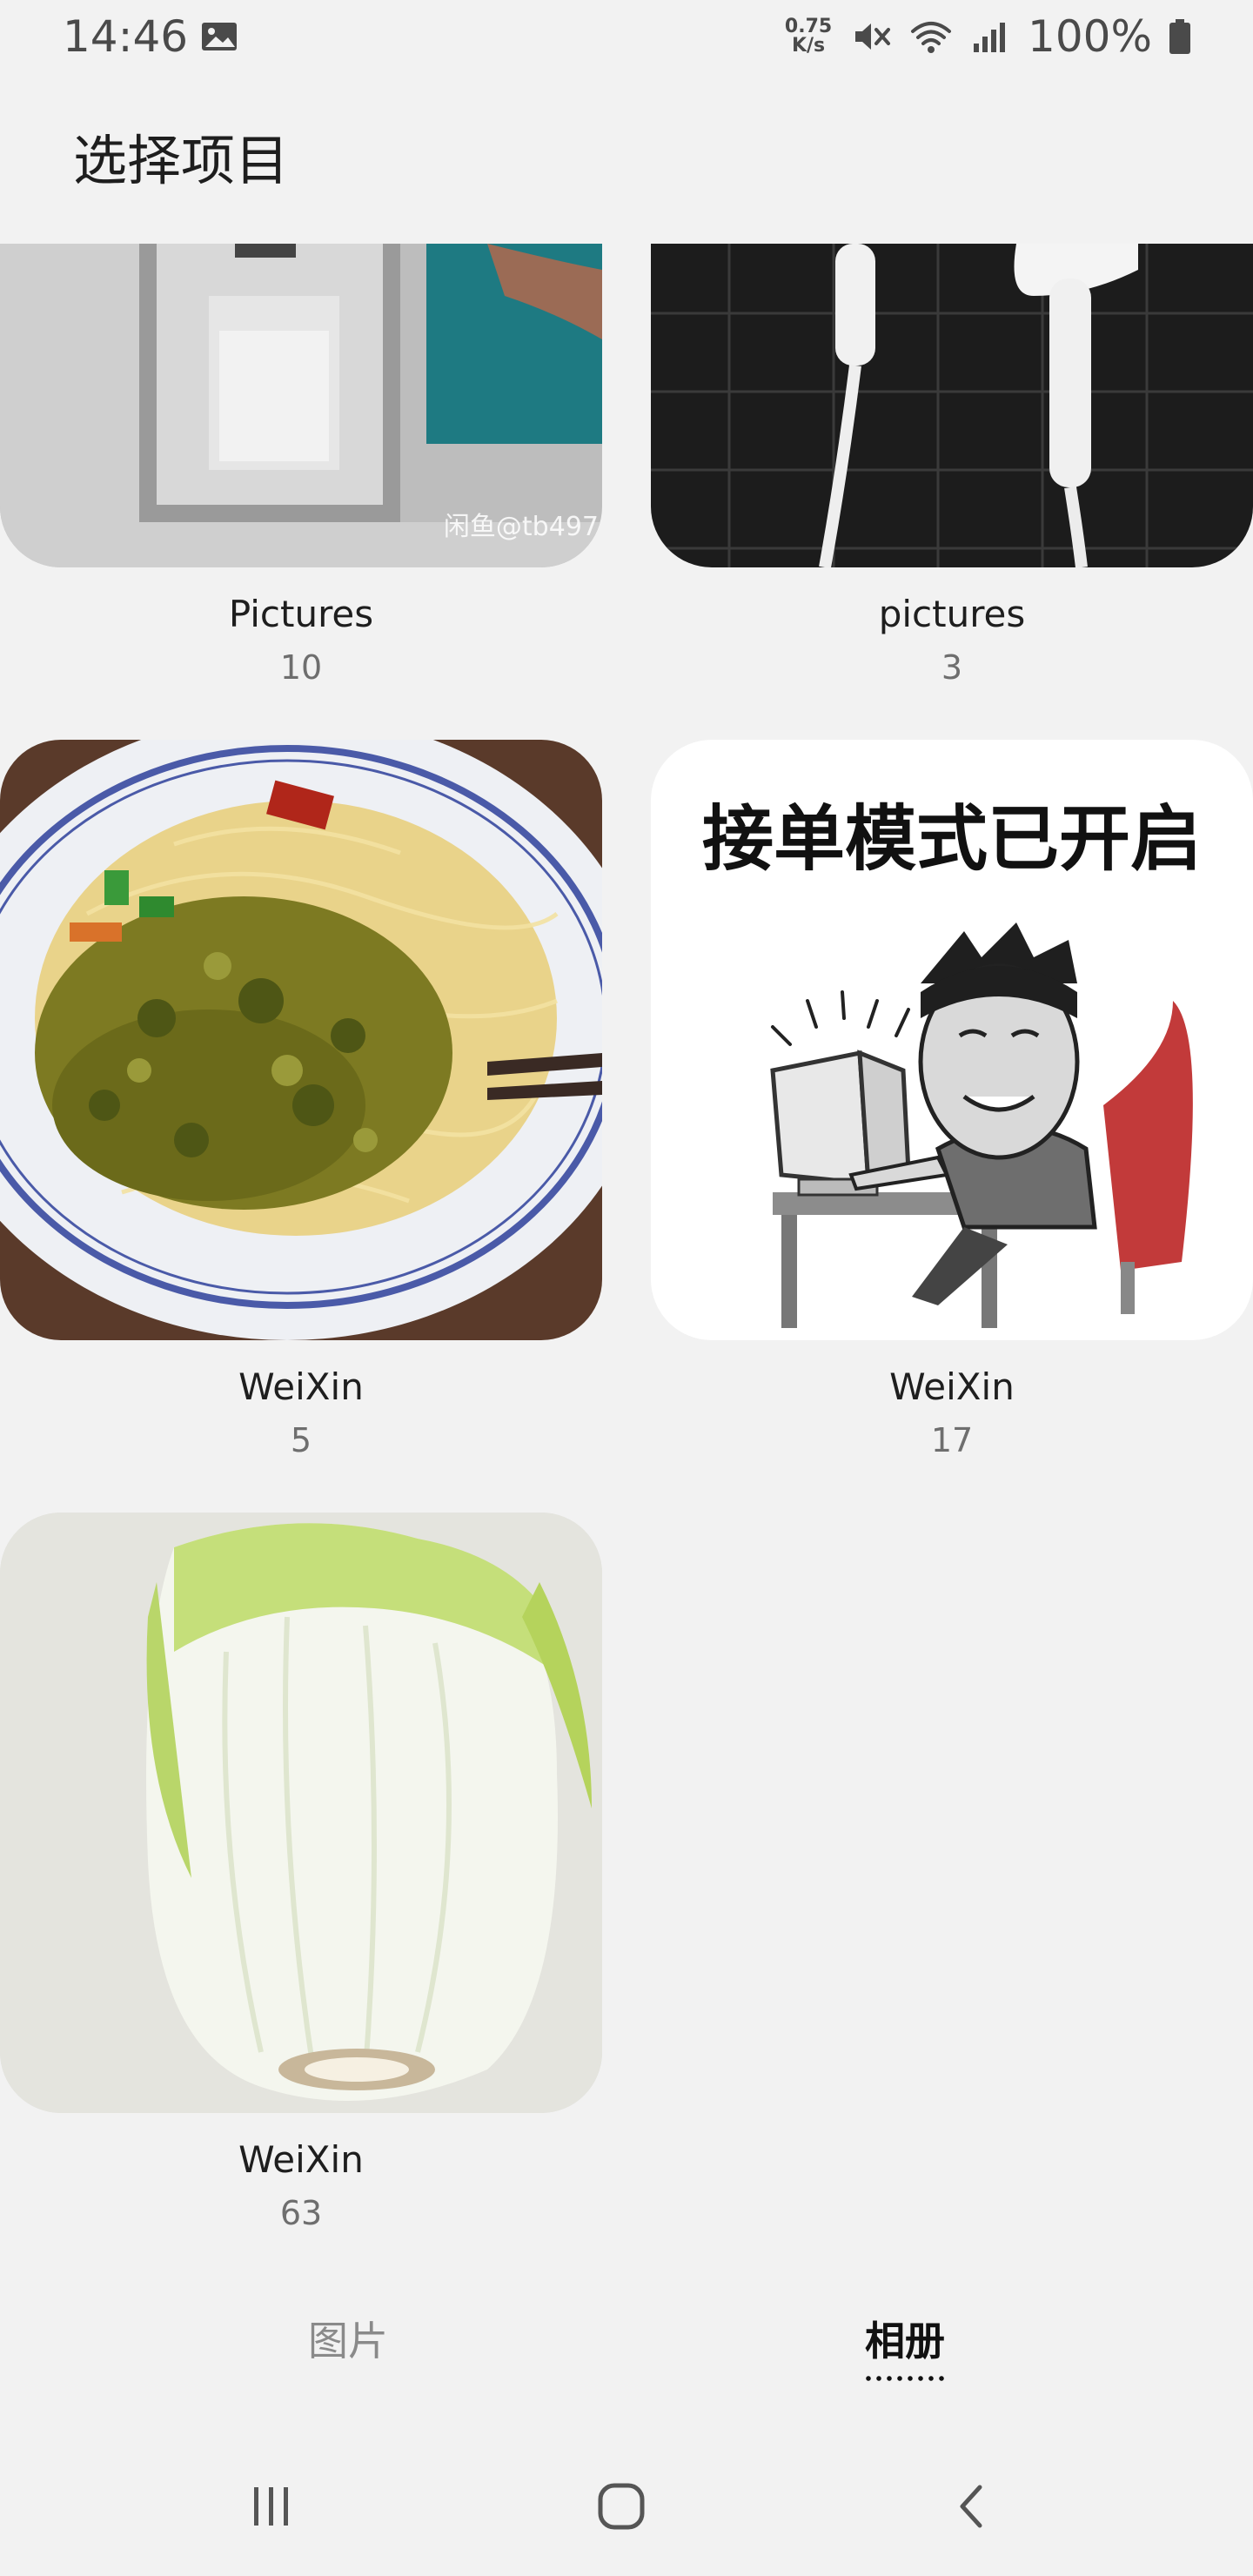 This screenshot has width=1253, height=2576. I want to click on recent-apps-button, so click(271, 2506).